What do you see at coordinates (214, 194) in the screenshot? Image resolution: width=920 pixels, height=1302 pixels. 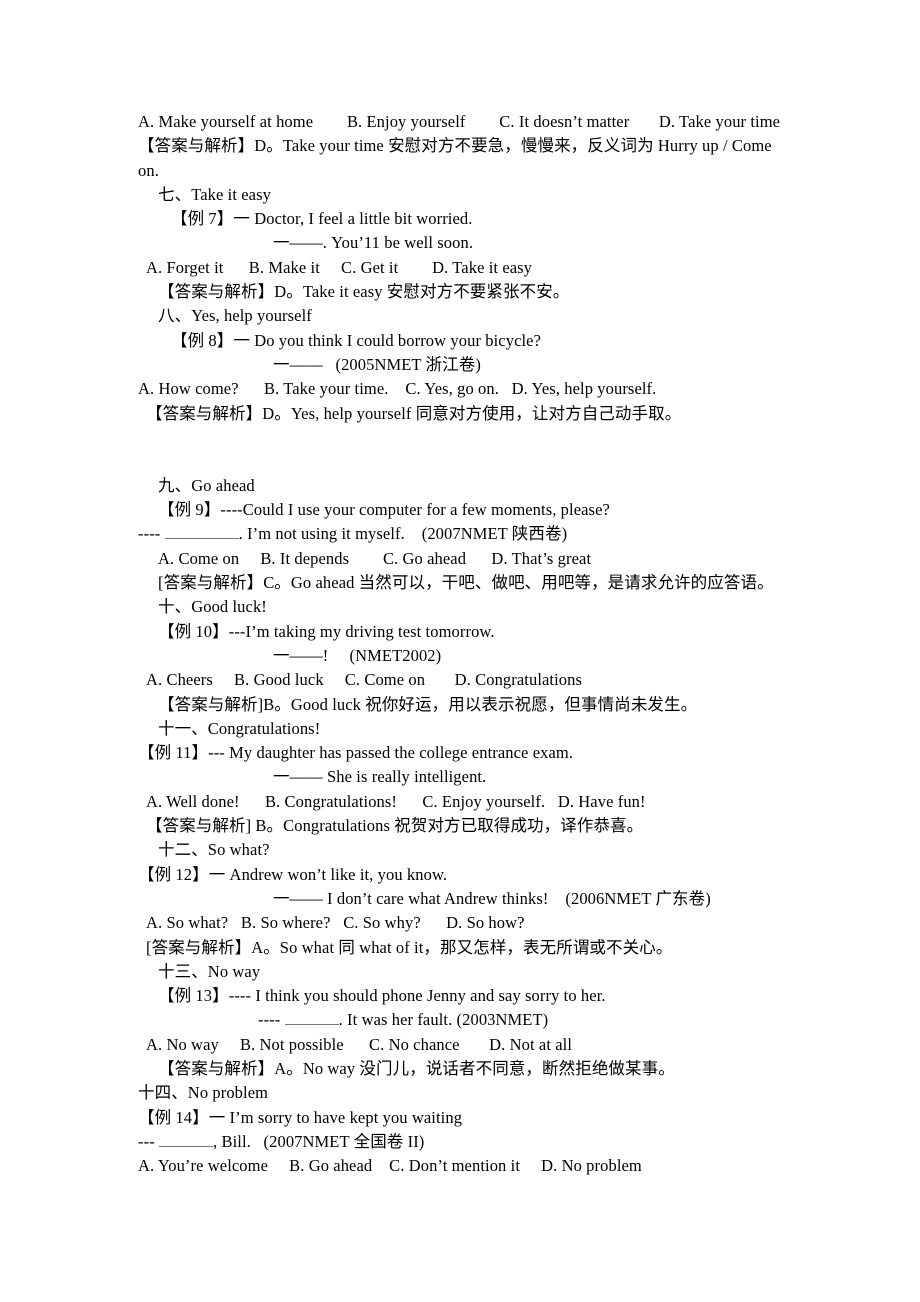 I see `section-heading-7: 七、Take it easy` at bounding box center [214, 194].